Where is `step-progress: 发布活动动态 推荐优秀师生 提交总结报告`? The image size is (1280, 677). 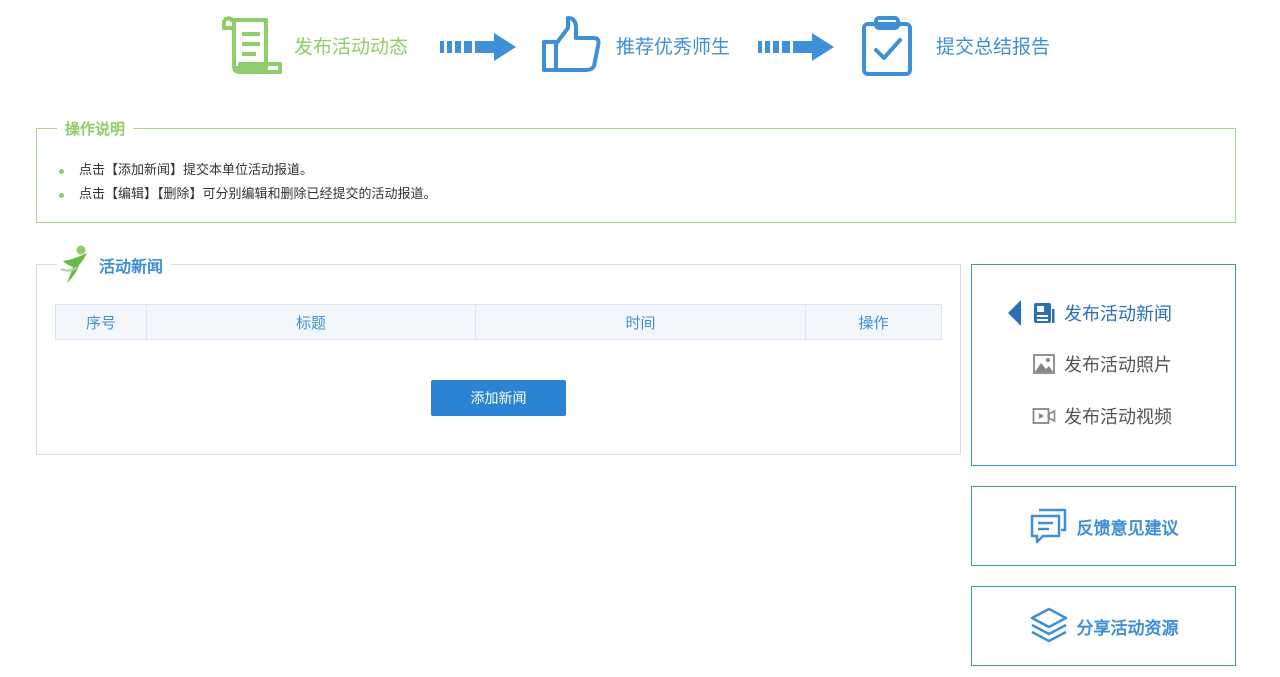
step-progress: 发布活动动态 推荐优秀师生 提交总结报告 is located at coordinates (640, 50).